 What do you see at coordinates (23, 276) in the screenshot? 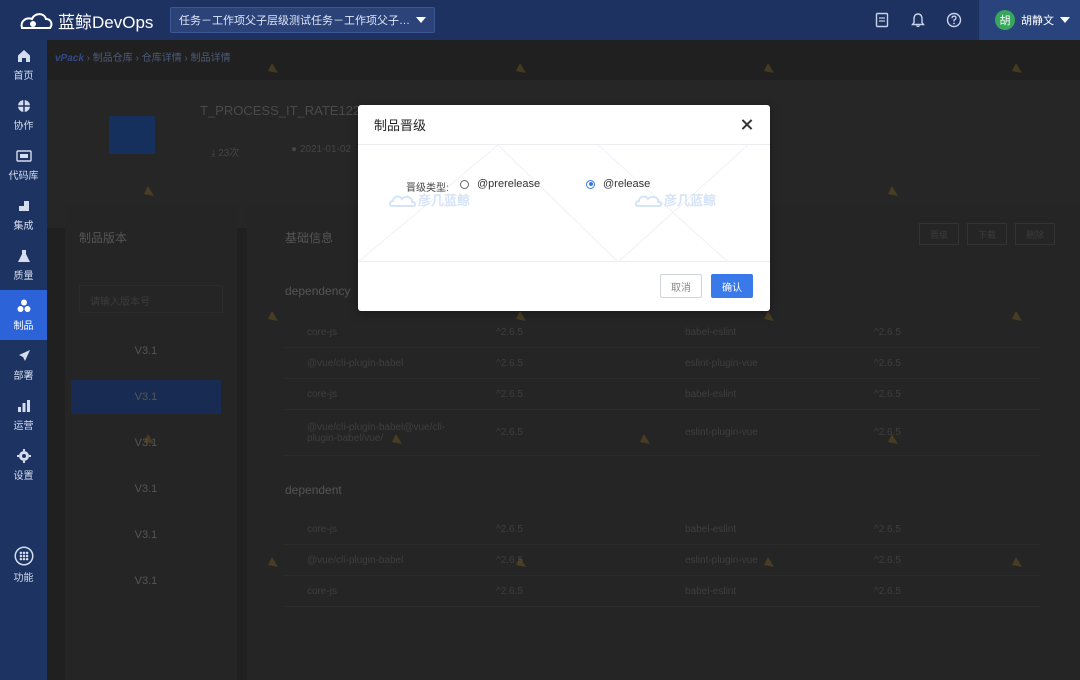
I see `sidebar-item-label: 质量` at bounding box center [23, 276].